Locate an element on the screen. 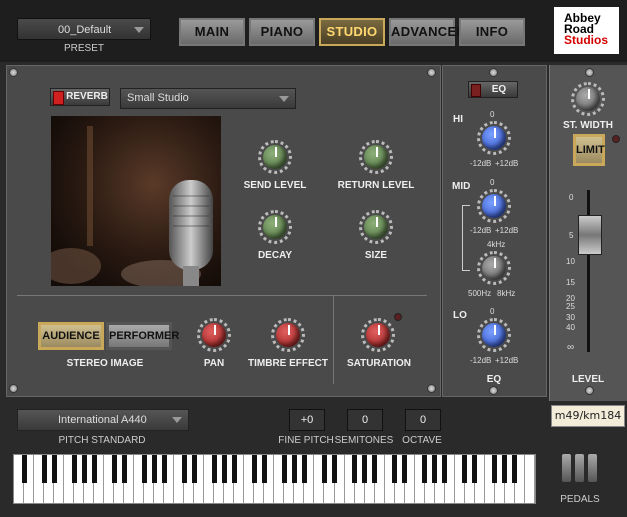  tab-piano: PIANO is located at coordinates (282, 32).